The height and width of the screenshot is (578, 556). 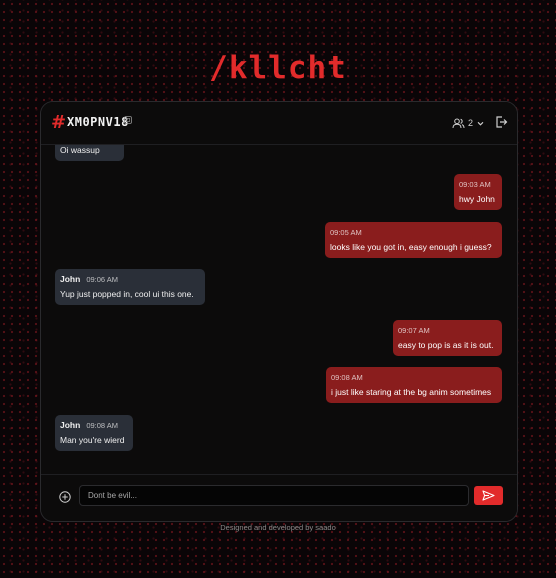 I want to click on message-outgoing: 09:03 AM hwy John, so click(x=478, y=192).